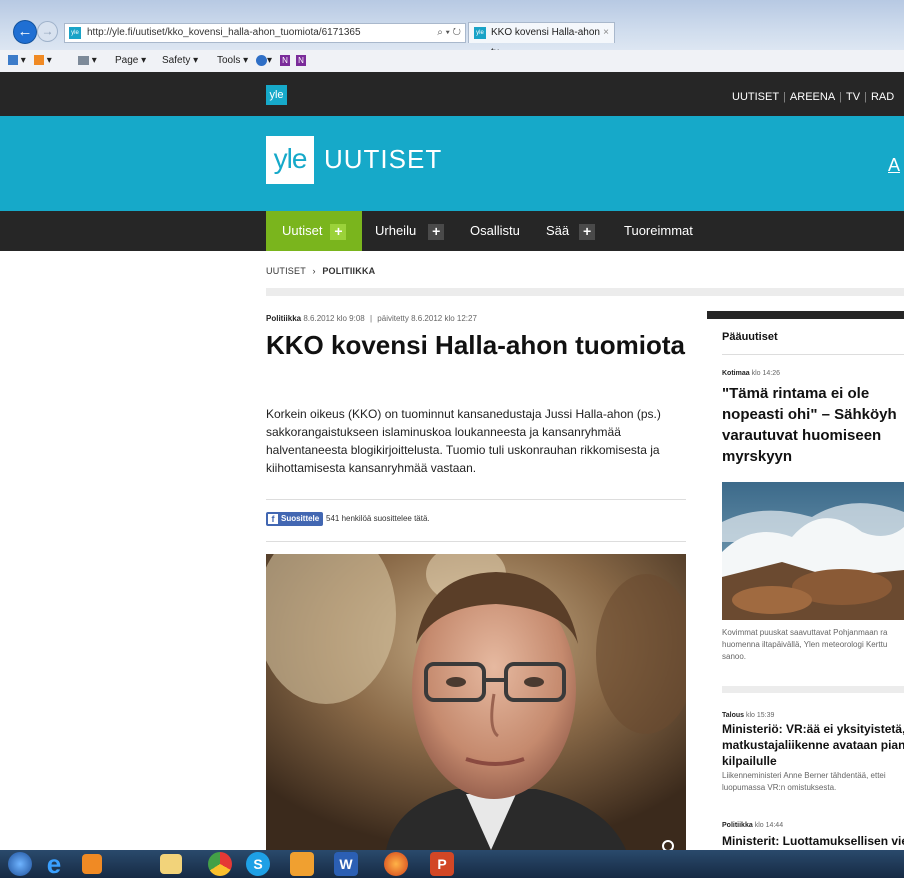  Describe the element at coordinates (480, 33) in the screenshot. I see `tab-favicon-icon: yle` at that location.